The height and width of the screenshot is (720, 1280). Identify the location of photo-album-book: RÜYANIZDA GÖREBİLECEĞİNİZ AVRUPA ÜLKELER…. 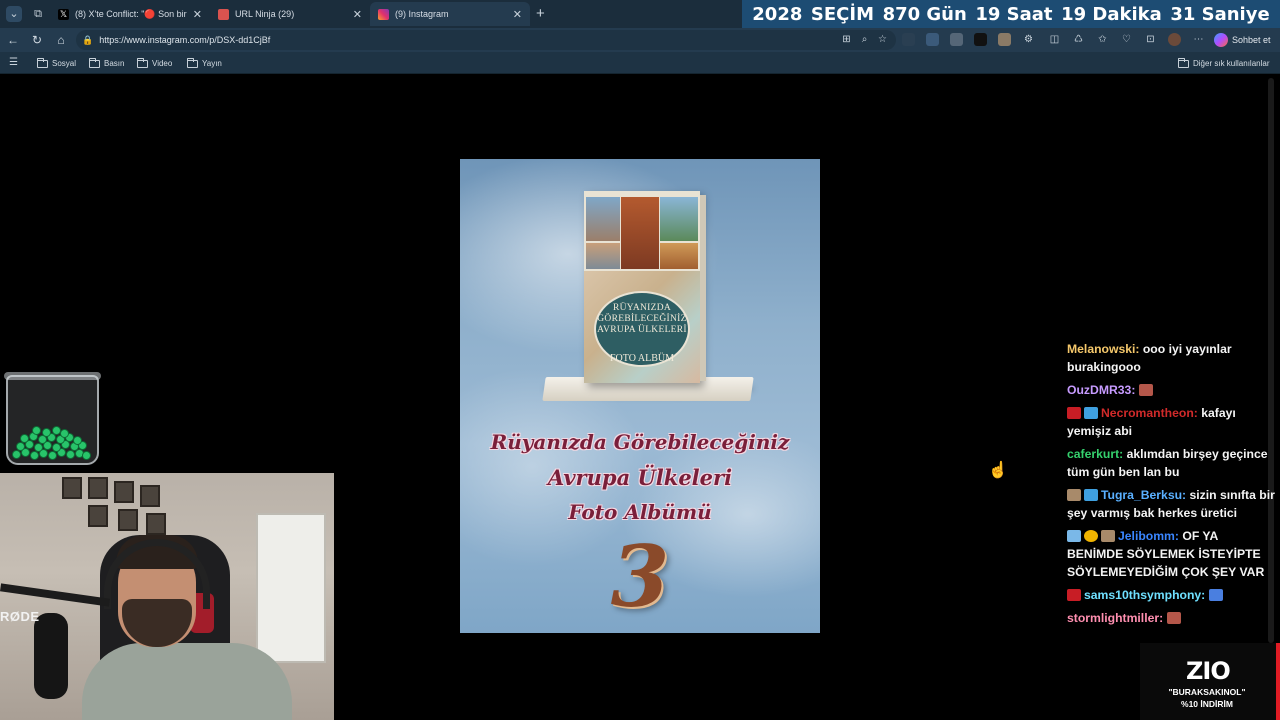
(642, 287).